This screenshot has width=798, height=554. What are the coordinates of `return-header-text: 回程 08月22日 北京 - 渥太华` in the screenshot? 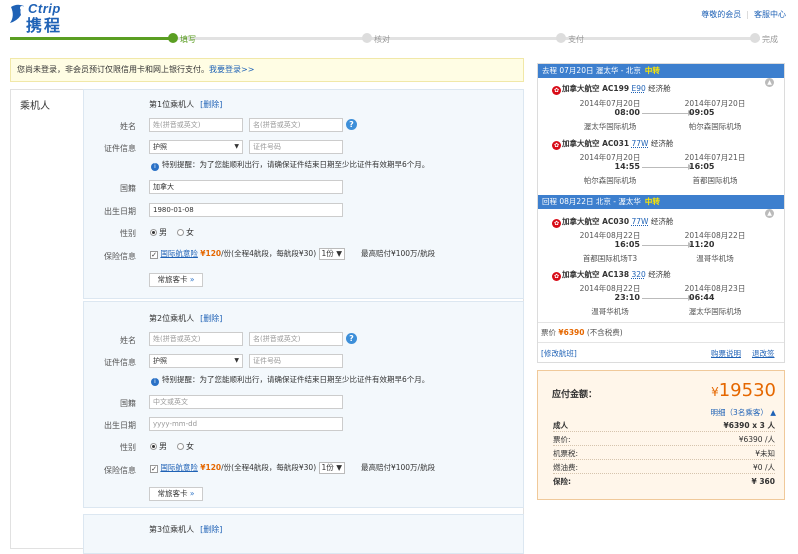 It's located at (591, 201).